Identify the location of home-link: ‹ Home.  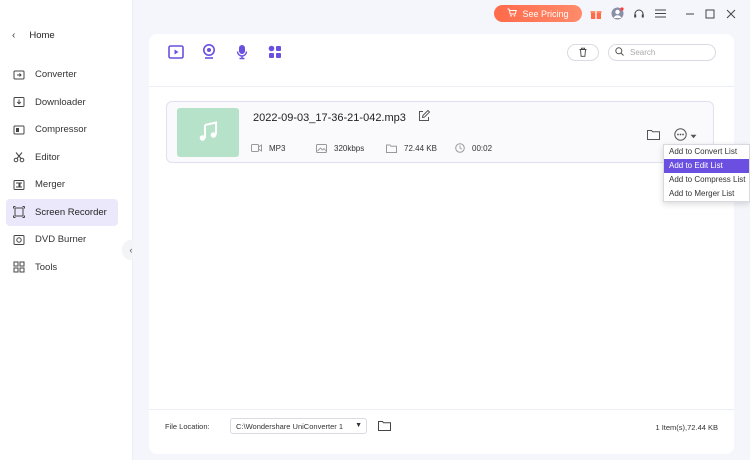
(33, 35).